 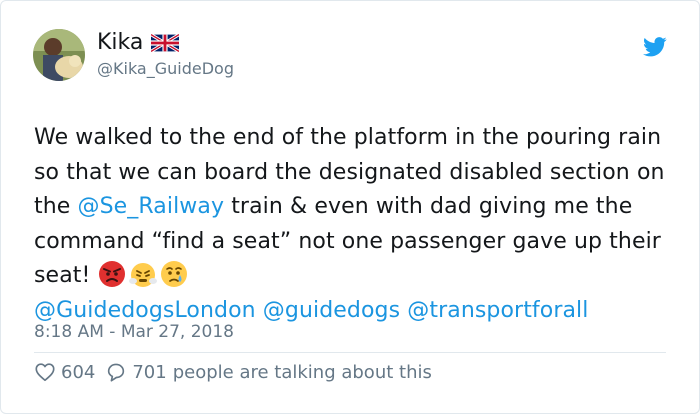 I want to click on display-name: Kika, so click(x=120, y=43).